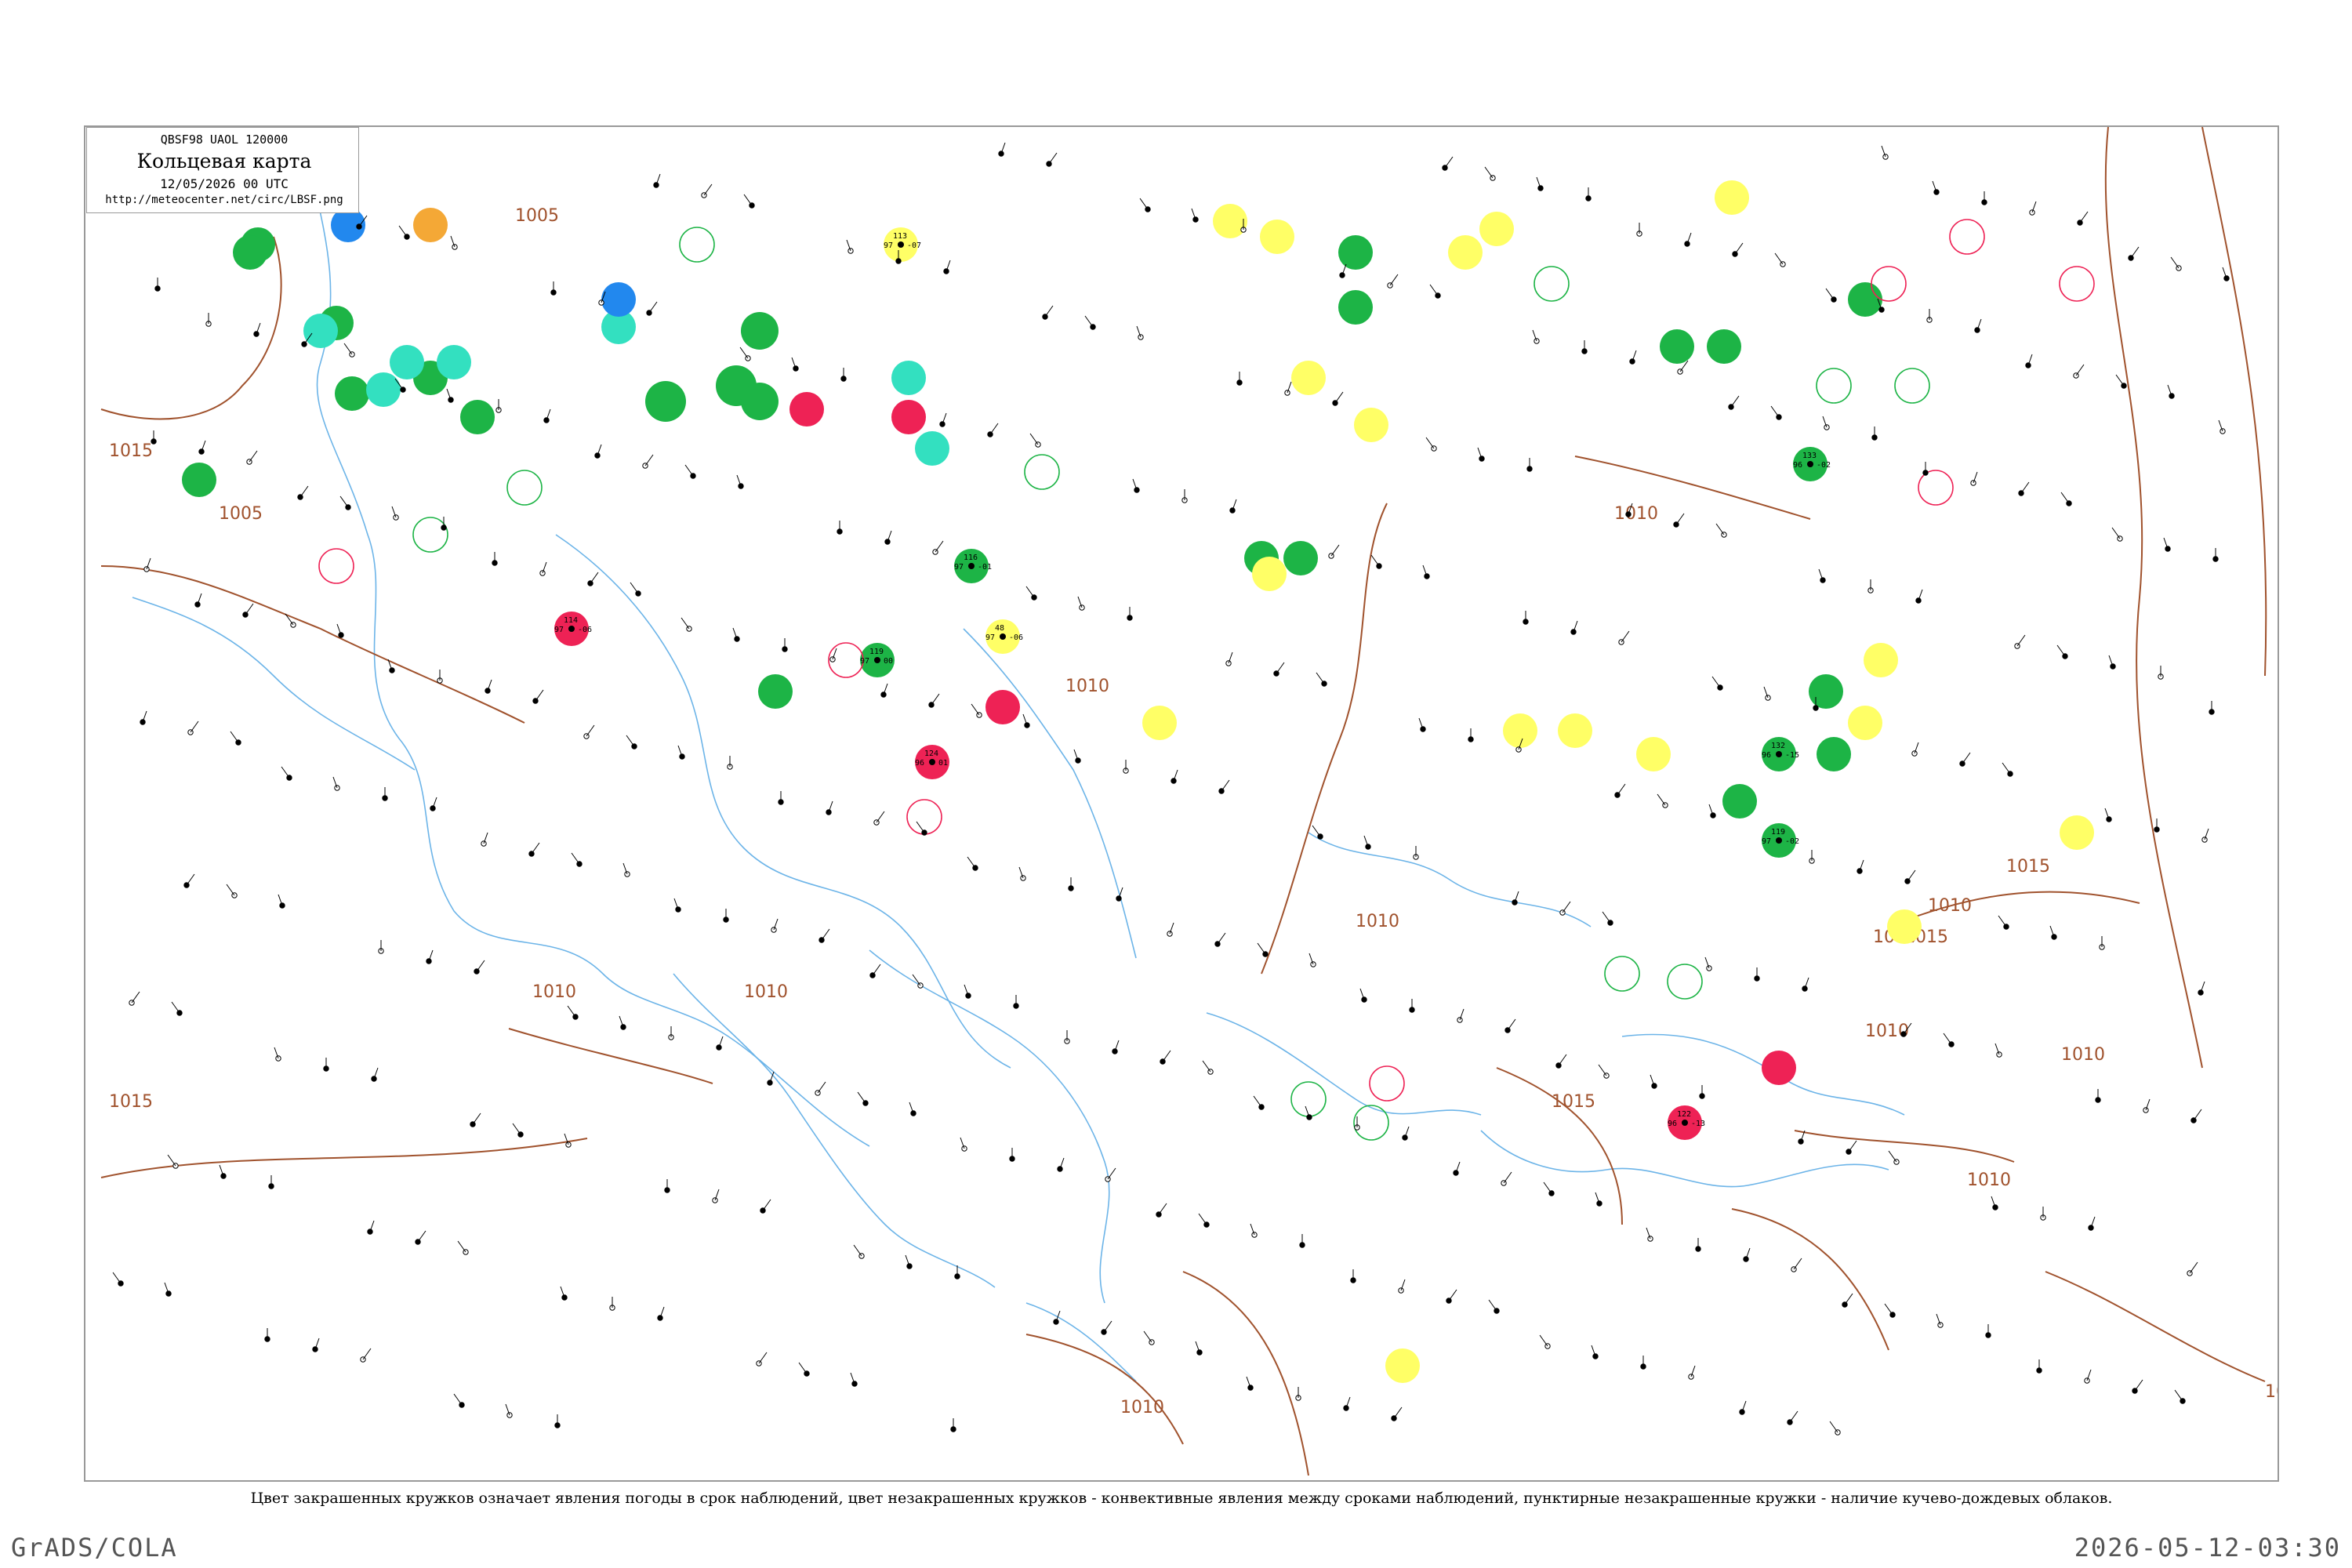 The image size is (2352, 1568). What do you see at coordinates (1809, 456) in the screenshot?
I see `station-pressure: 133` at bounding box center [1809, 456].